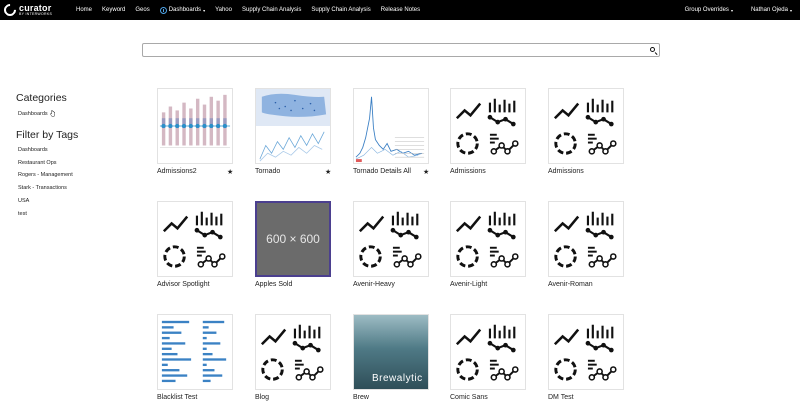 The image size is (800, 414). I want to click on dashboard-title: Avenir-Light, so click(468, 284).